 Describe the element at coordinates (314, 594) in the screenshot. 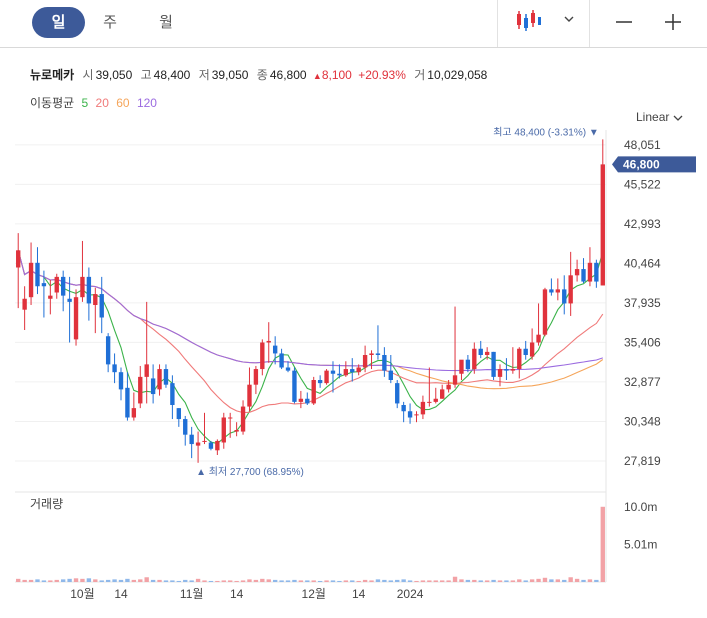

I see `time-tick-label: 12월` at that location.